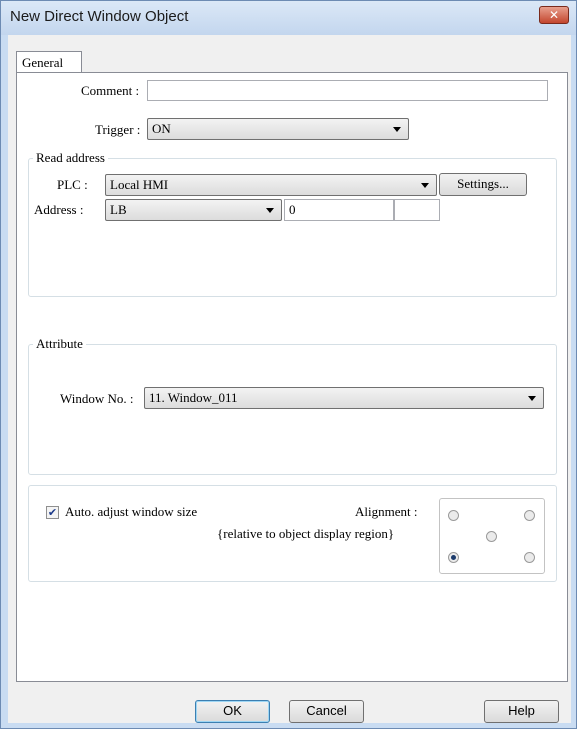 This screenshot has height=731, width=579. I want to click on comment-label: Comment :, so click(110, 90).